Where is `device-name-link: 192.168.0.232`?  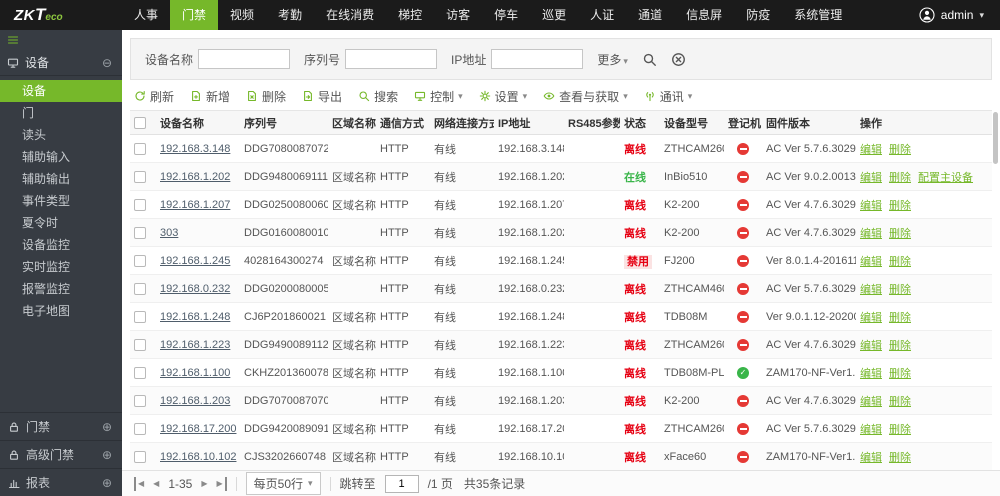
device-name-link: 192.168.0.232 is located at coordinates (195, 289).